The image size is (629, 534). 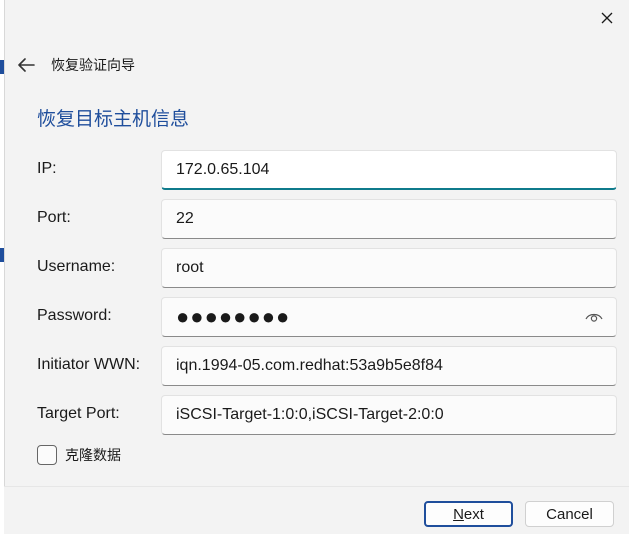 I want to click on close-icon, so click(x=607, y=18).